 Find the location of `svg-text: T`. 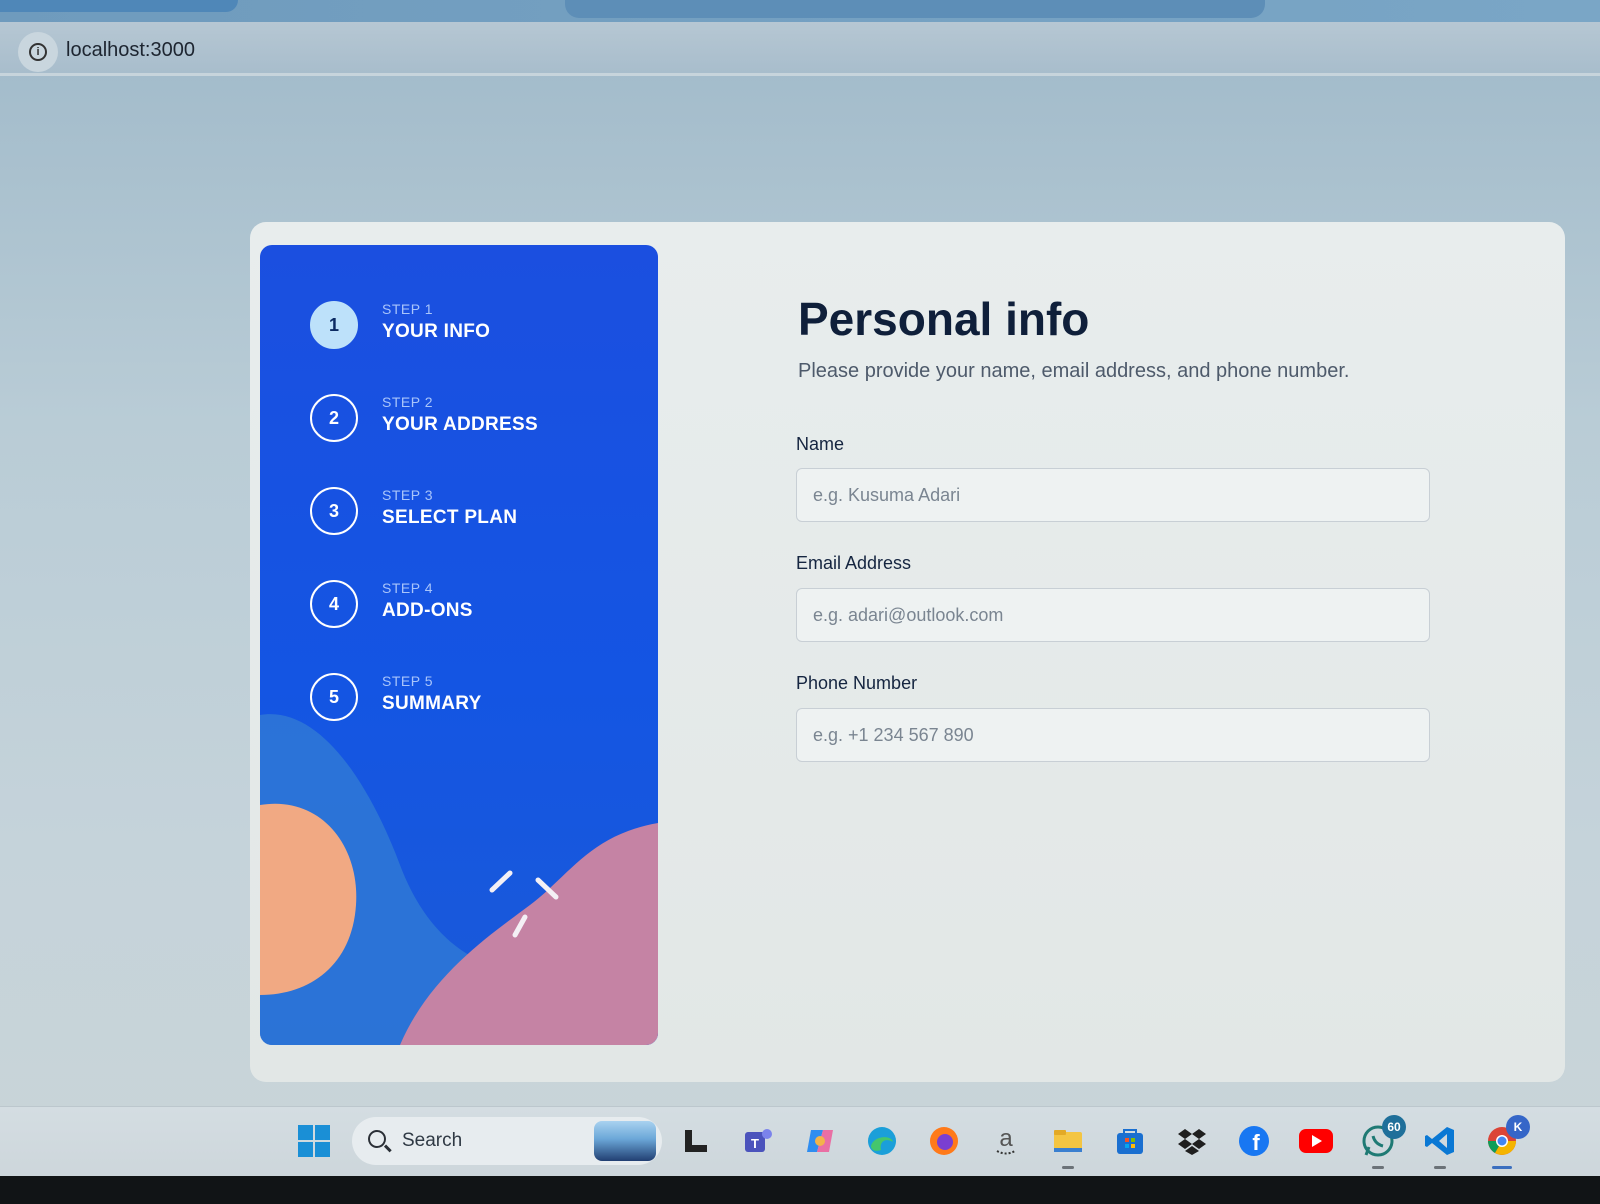

svg-text: T is located at coordinates (755, 1143).